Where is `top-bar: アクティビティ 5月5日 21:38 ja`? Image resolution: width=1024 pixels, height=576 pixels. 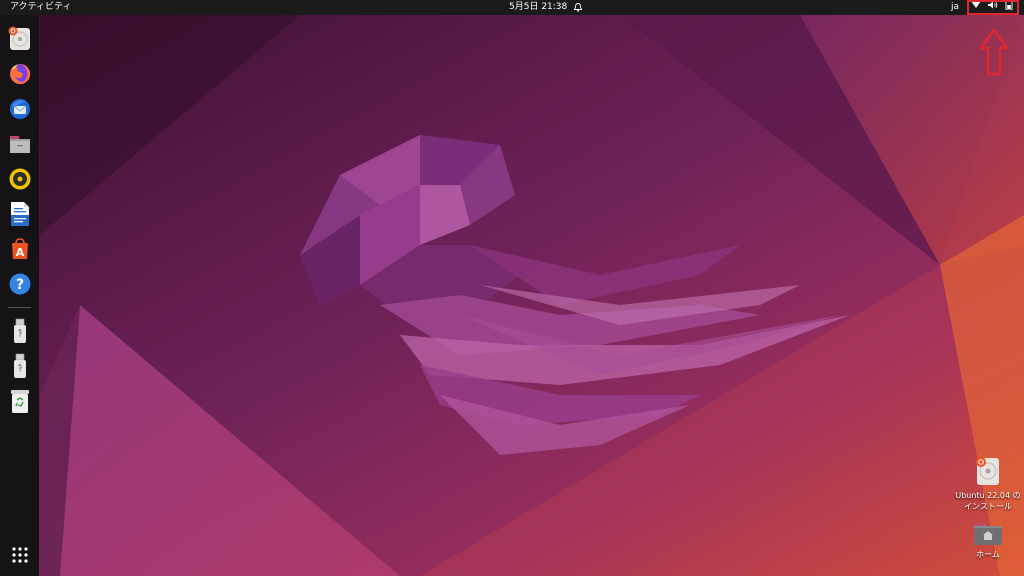 top-bar: アクティビティ 5月5日 21:38 ja is located at coordinates (512, 7).